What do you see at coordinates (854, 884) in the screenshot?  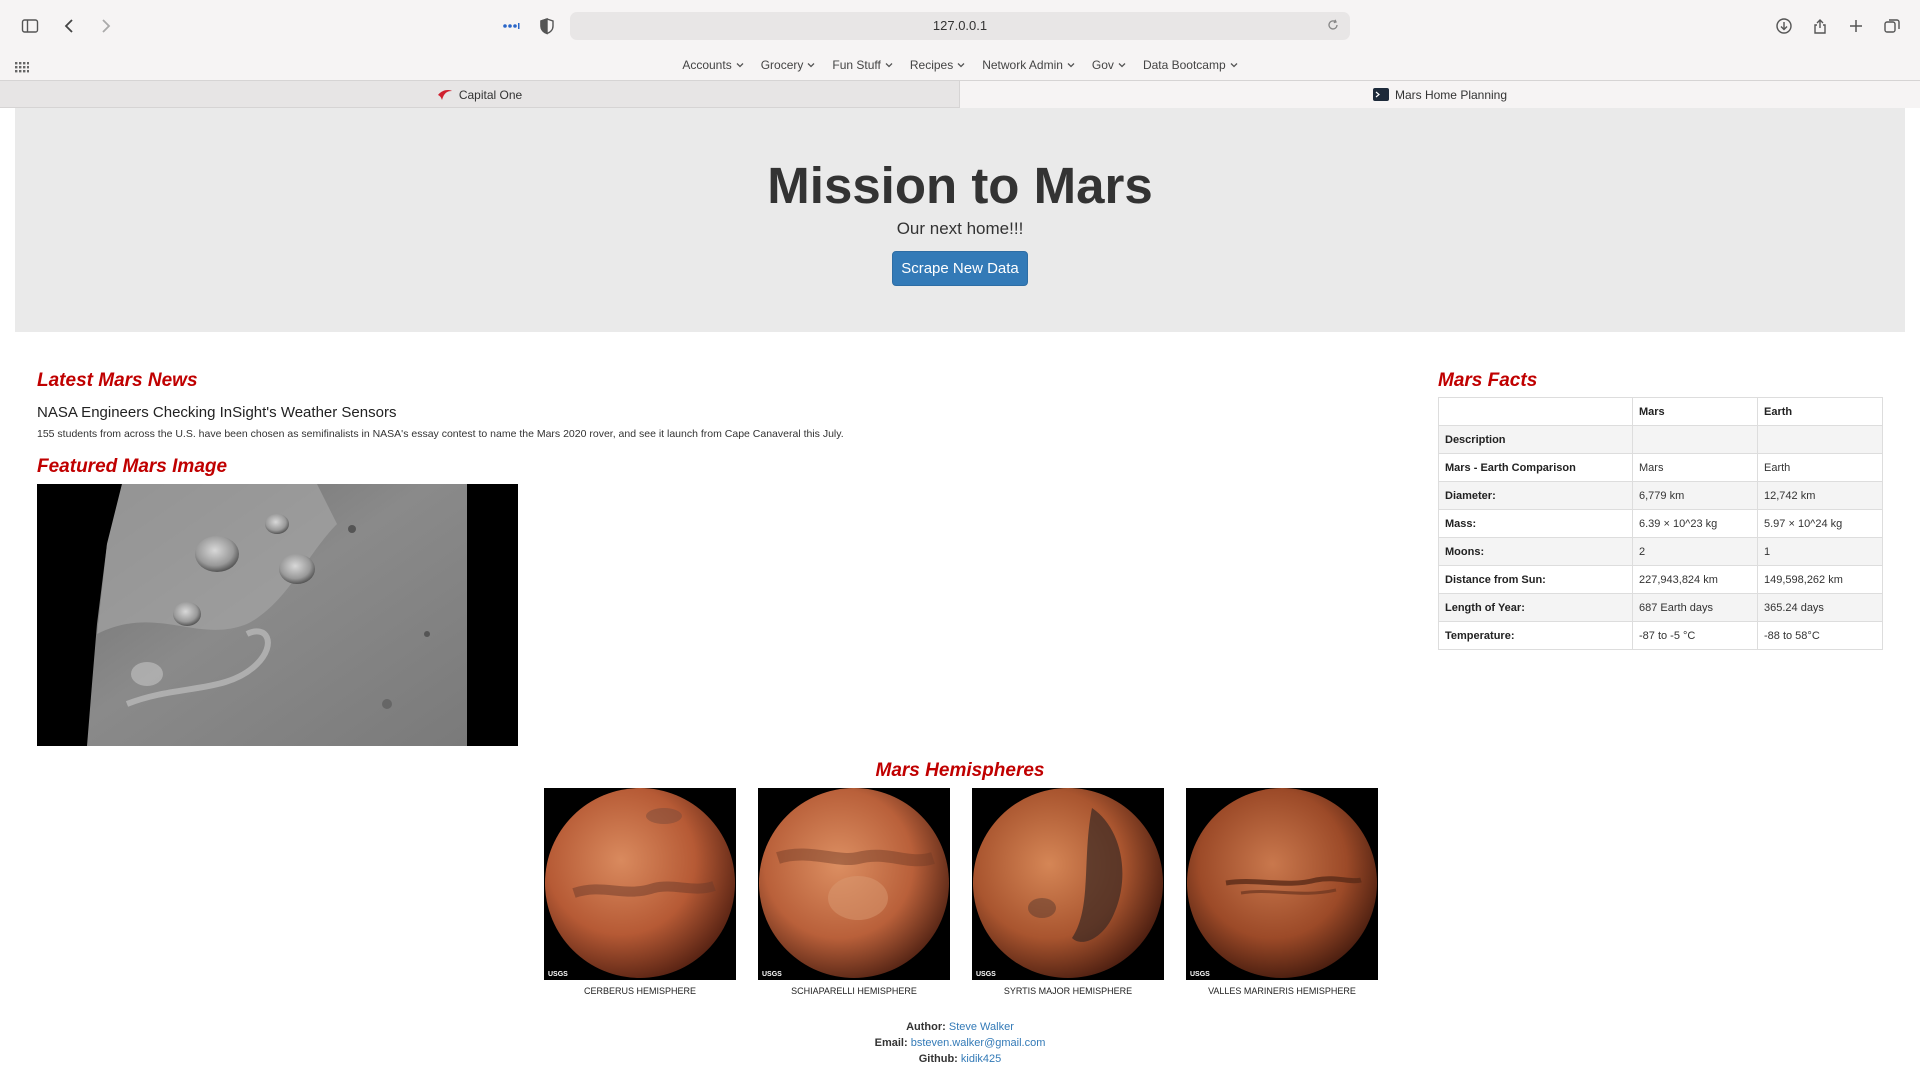 I see `schiaparelli-hemisphere-image: USGS` at bounding box center [854, 884].